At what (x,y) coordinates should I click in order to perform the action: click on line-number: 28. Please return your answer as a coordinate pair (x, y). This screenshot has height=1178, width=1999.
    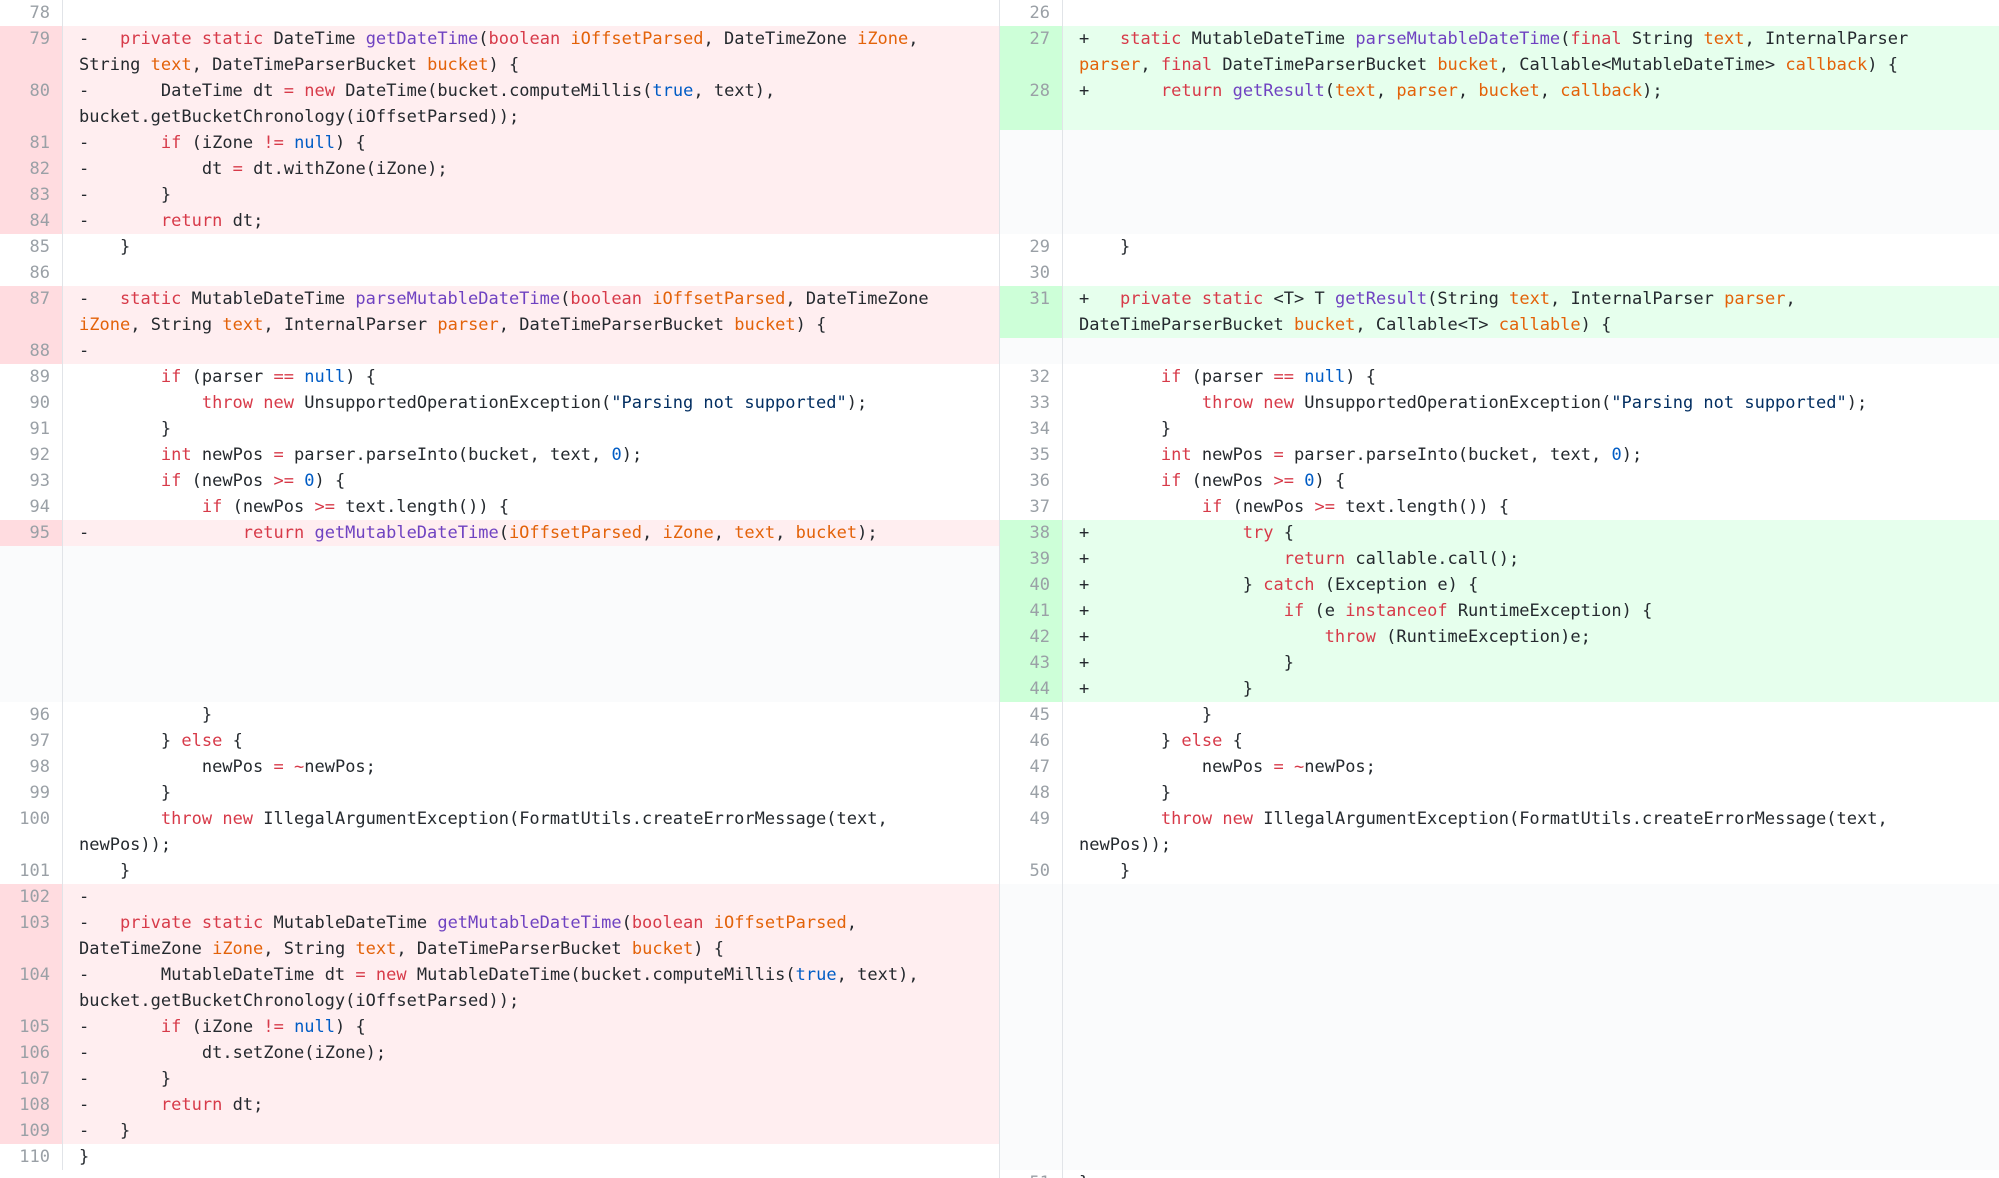
    Looking at the image, I should click on (1040, 91).